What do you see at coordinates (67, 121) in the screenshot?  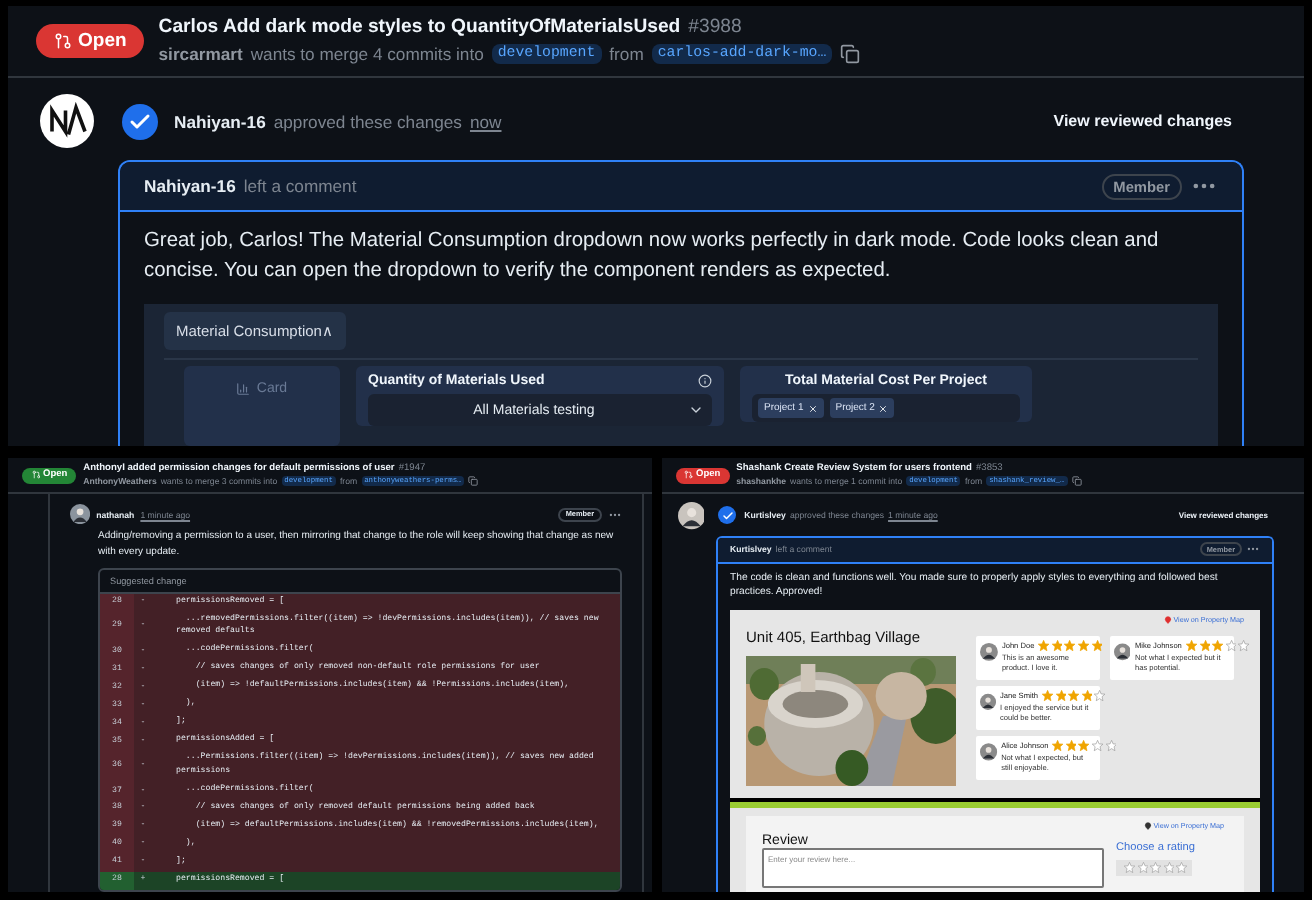 I see `logo-icon` at bounding box center [67, 121].